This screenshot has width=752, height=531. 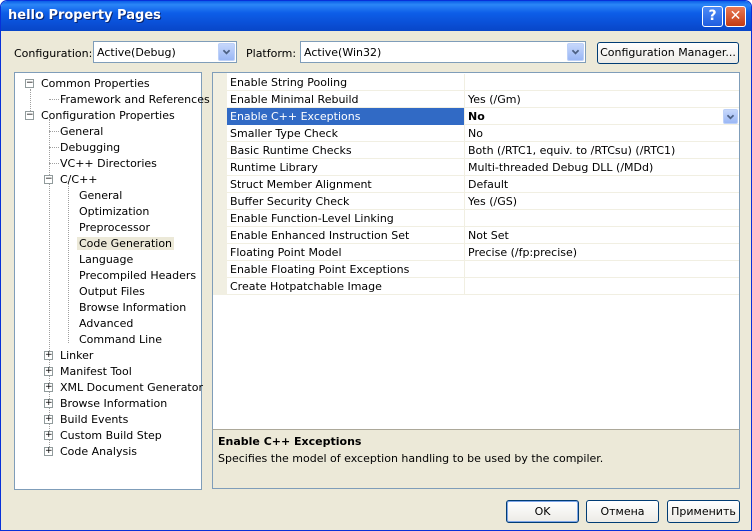 I want to click on property-name: Enable C++ Exceptions, so click(x=295, y=116).